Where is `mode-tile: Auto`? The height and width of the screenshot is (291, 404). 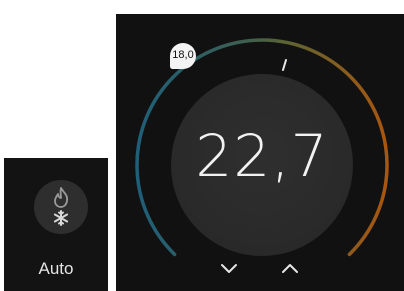
mode-tile: Auto is located at coordinates (56, 224).